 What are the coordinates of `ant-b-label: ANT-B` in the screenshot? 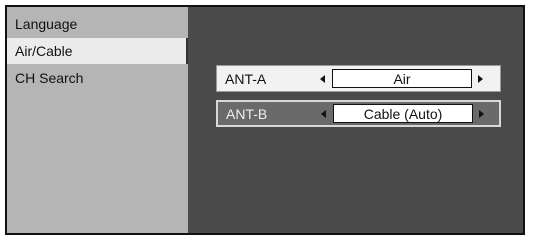 It's located at (247, 113).